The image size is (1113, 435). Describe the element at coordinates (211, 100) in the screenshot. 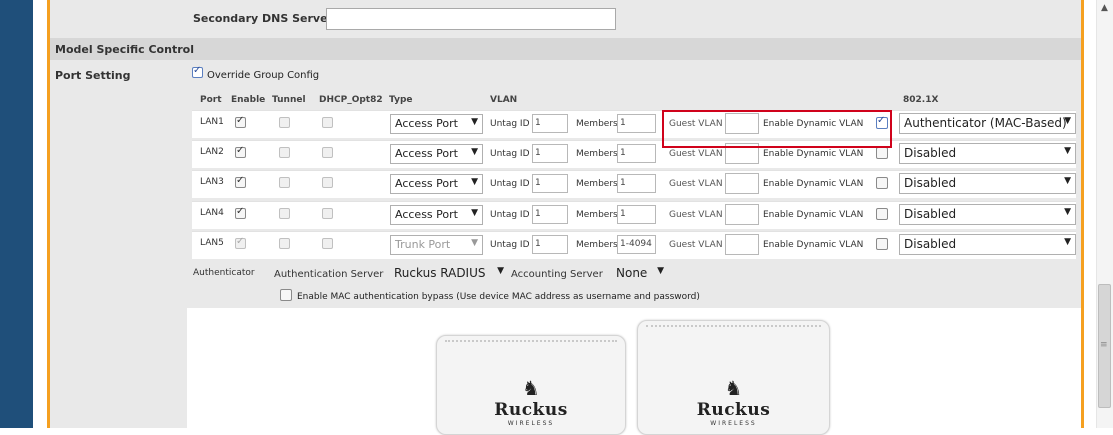

I see `header-port: Port` at that location.